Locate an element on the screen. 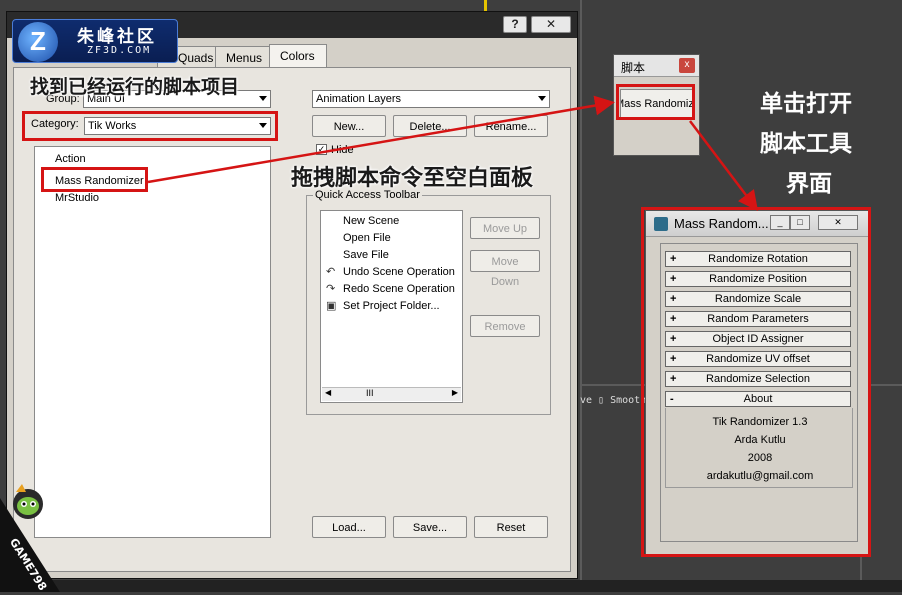 The height and width of the screenshot is (595, 902). annotation-click-open-2: 脚本工具 is located at coordinates (806, 144).